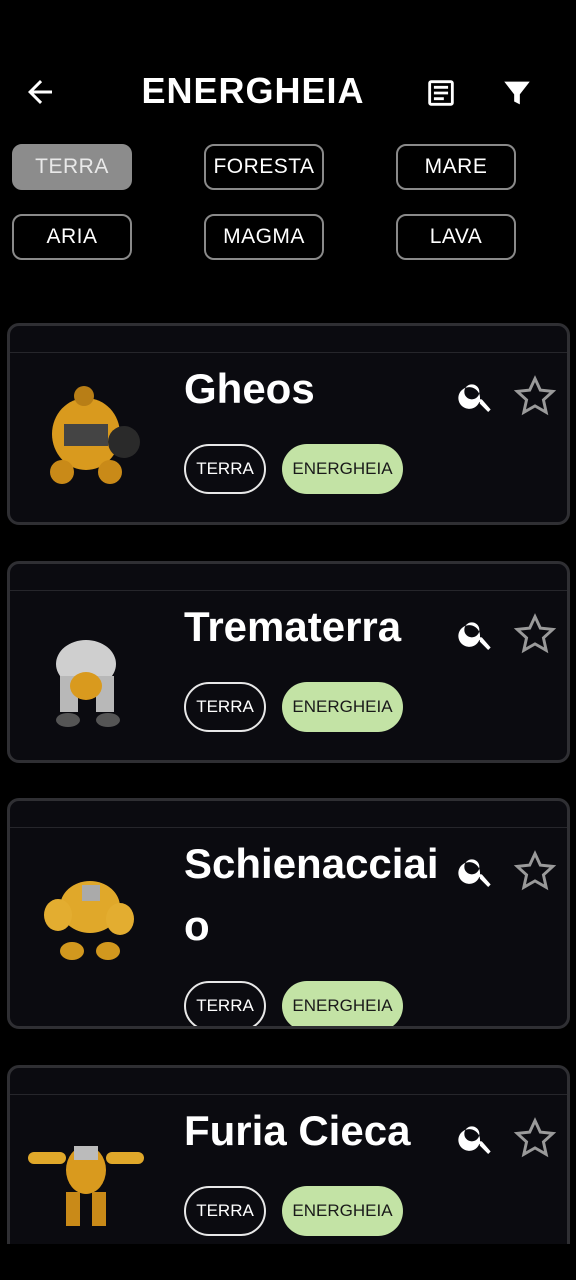 The image size is (576, 1280). What do you see at coordinates (72, 167) in the screenshot?
I see `chip-terra: TERRA` at bounding box center [72, 167].